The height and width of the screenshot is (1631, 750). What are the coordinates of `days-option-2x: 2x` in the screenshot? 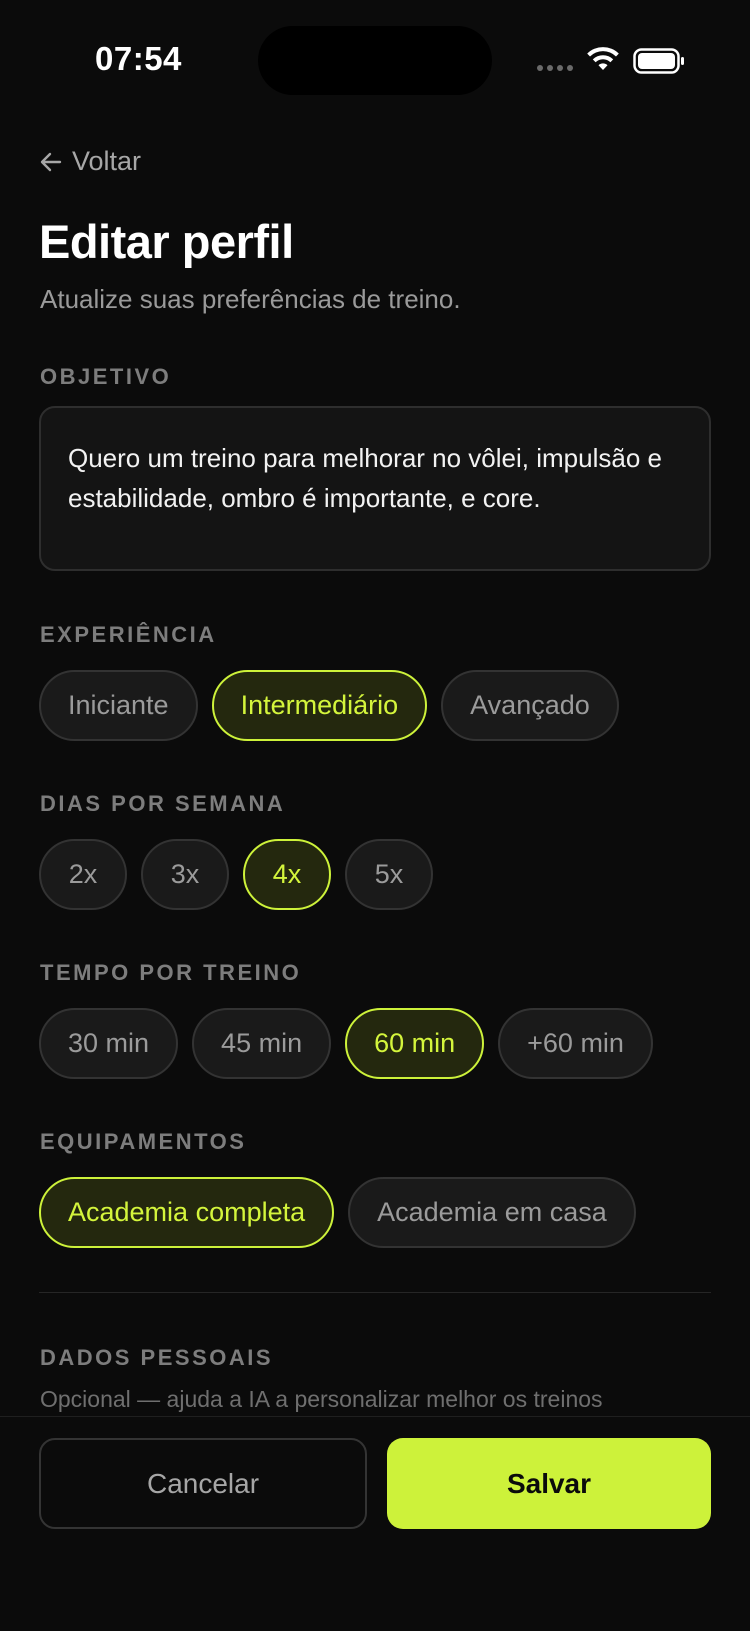 It's located at (83, 874).